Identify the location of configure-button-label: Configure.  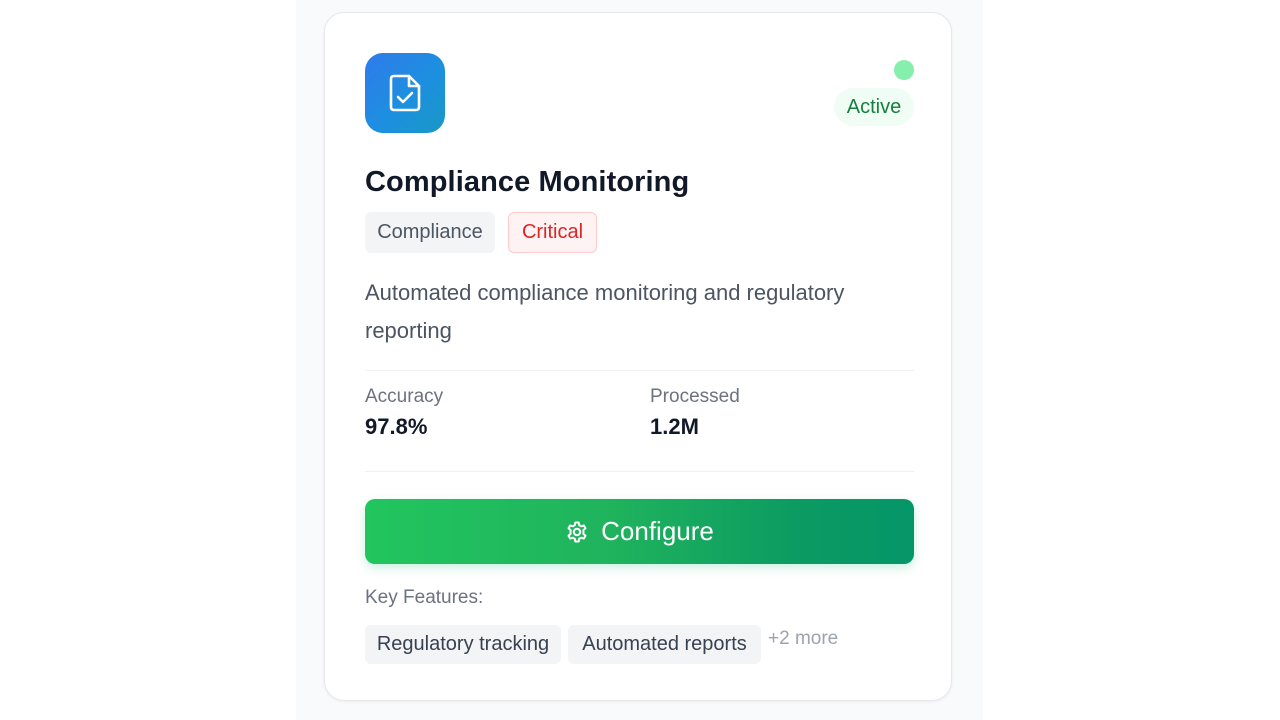
(657, 531).